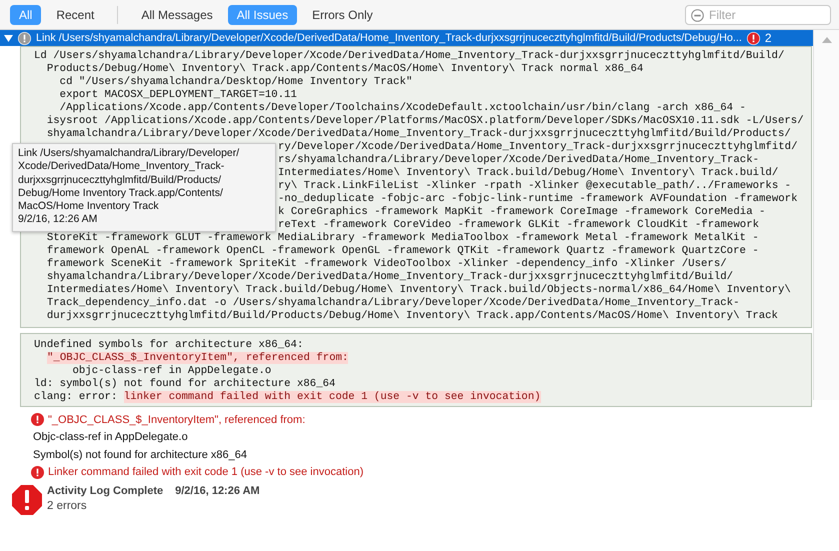 The width and height of the screenshot is (839, 551). What do you see at coordinates (386, 264) in the screenshot?
I see `log-line: framework SceneKit -framework SpriteKit -framework VideoToolbox -Xlinker -dependency_info -Xlinker /Users/` at bounding box center [386, 264].